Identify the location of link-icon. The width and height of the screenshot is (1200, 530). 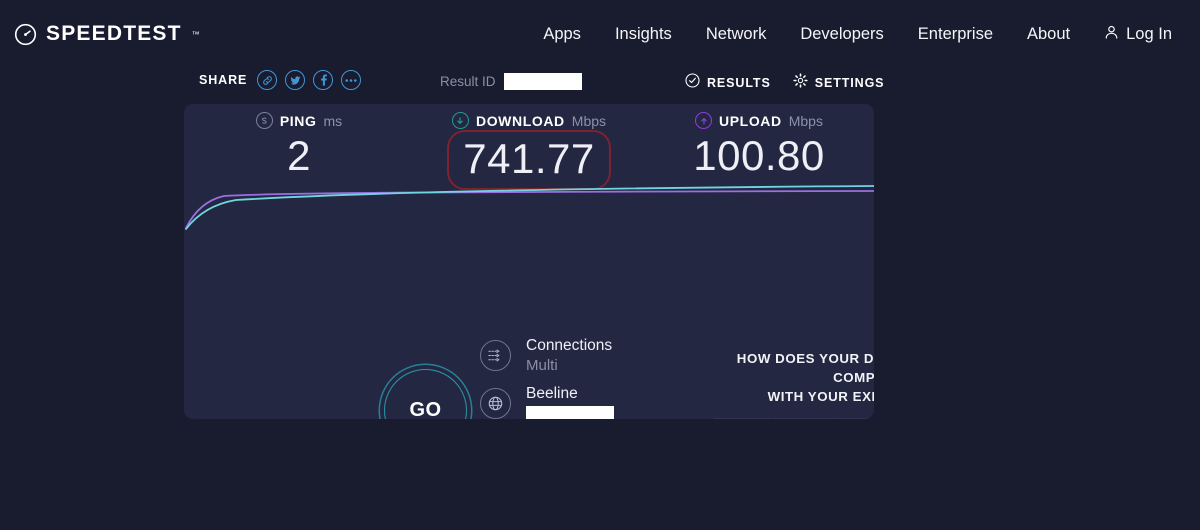
(267, 80).